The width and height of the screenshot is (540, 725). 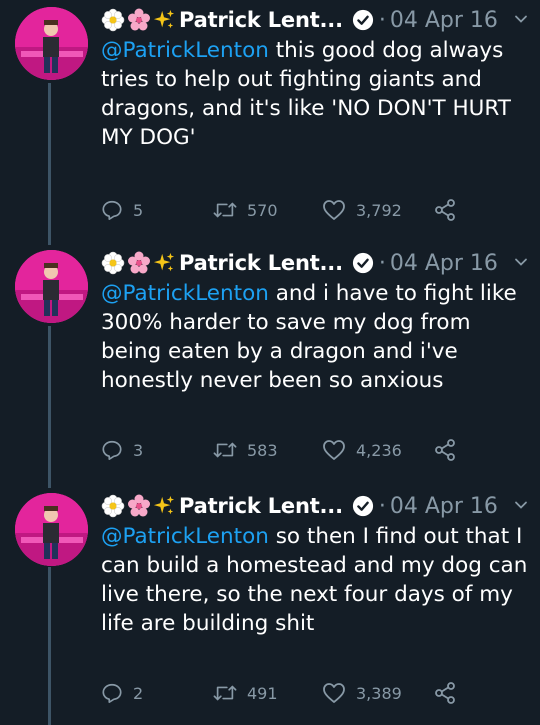 I want to click on retweet-count: 570, so click(x=262, y=210).